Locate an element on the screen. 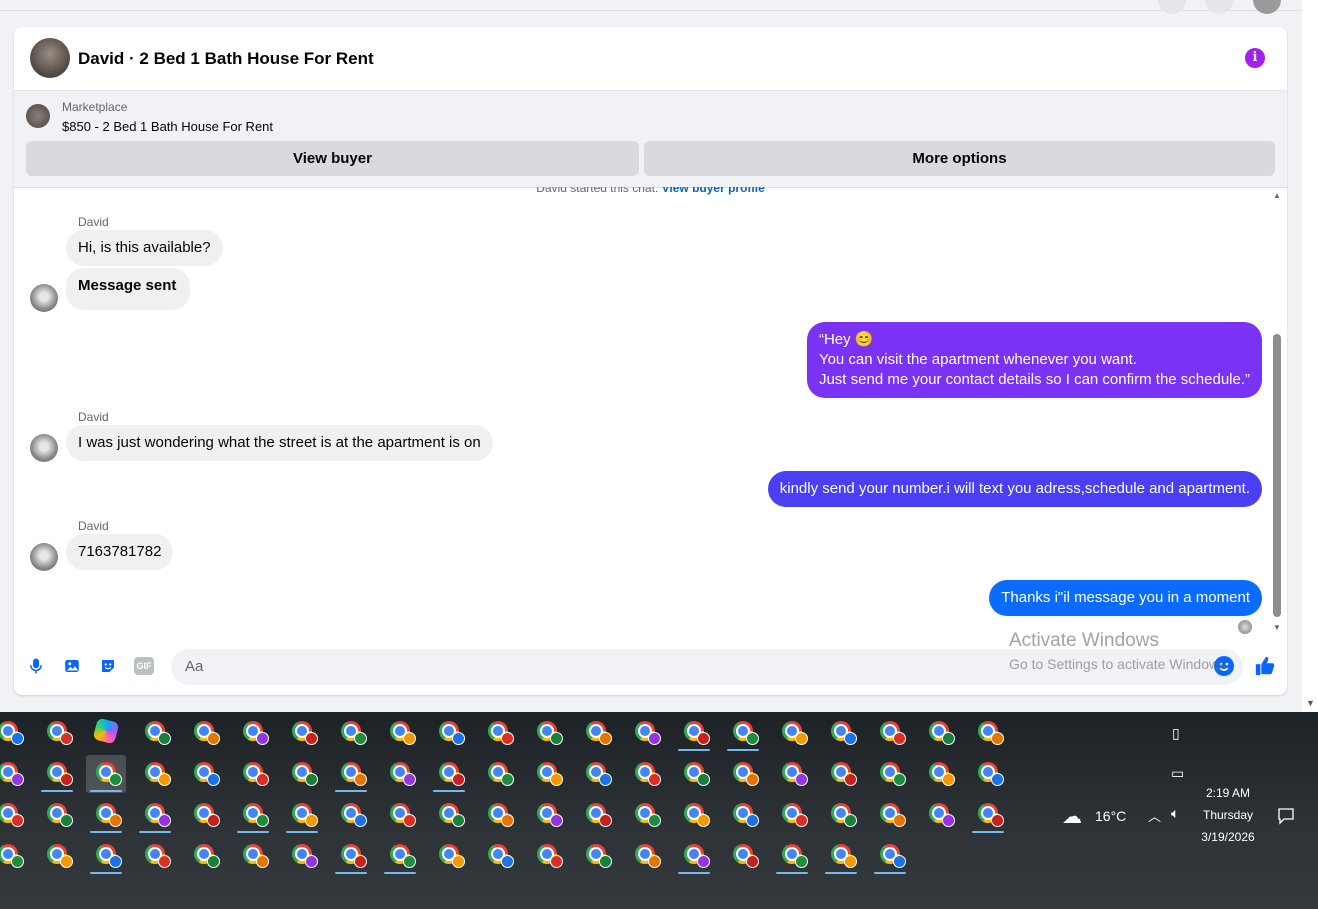 Image resolution: width=1318 pixels, height=909 pixels. gif-icon: GIF is located at coordinates (144, 666).